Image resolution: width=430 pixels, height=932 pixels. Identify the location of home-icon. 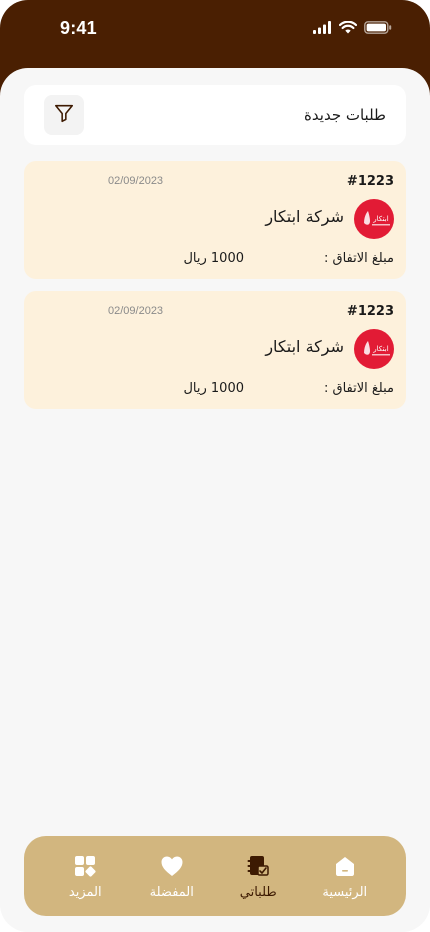
(345, 866).